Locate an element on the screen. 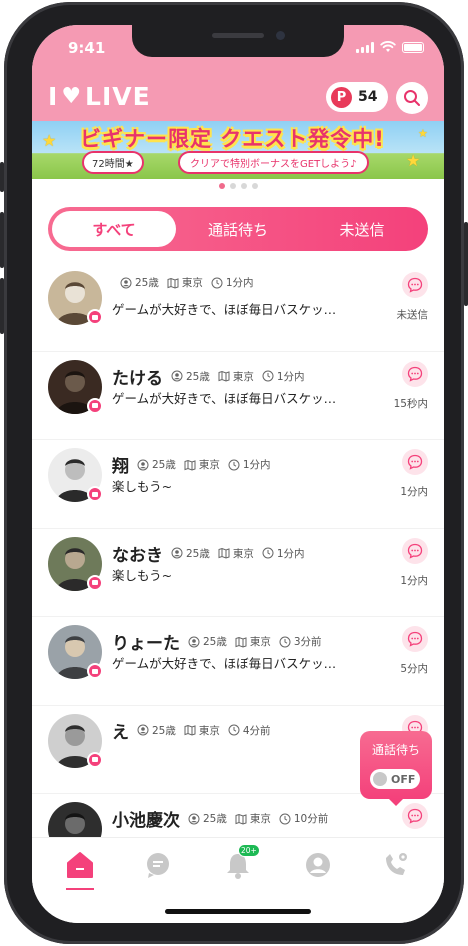 This screenshot has width=468, height=946. call-wait-toggle: OFF is located at coordinates (395, 779).